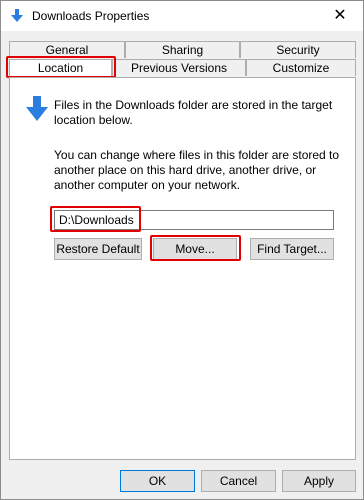 The width and height of the screenshot is (364, 500). I want to click on ok-button: OK, so click(157, 481).